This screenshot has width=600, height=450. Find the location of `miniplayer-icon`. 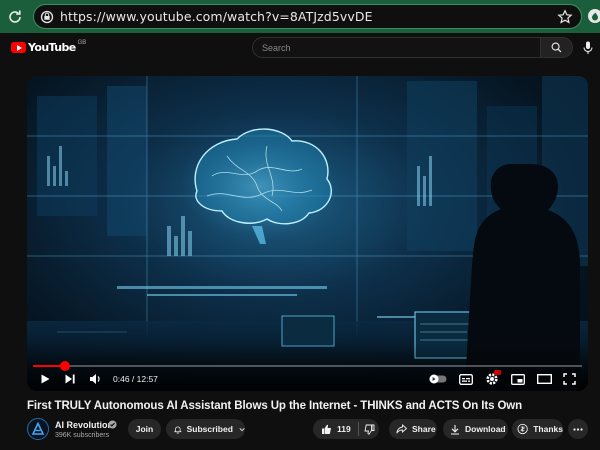

miniplayer-icon is located at coordinates (518, 379).